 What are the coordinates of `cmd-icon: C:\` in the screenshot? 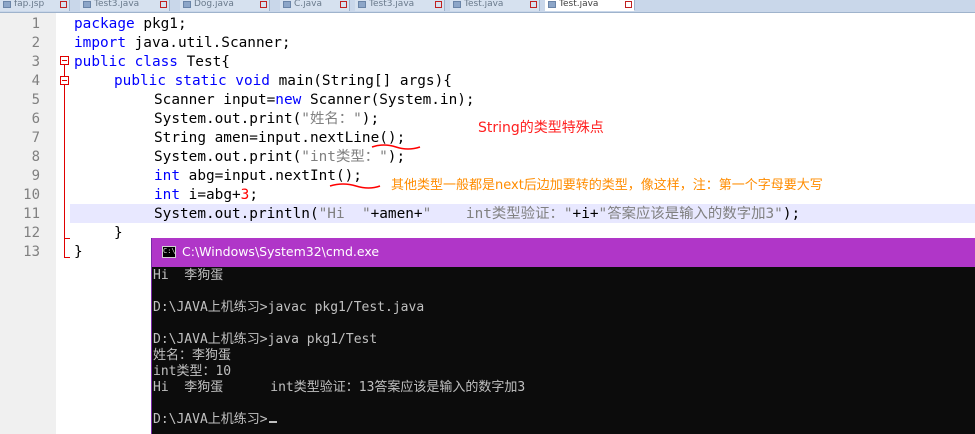 It's located at (169, 252).